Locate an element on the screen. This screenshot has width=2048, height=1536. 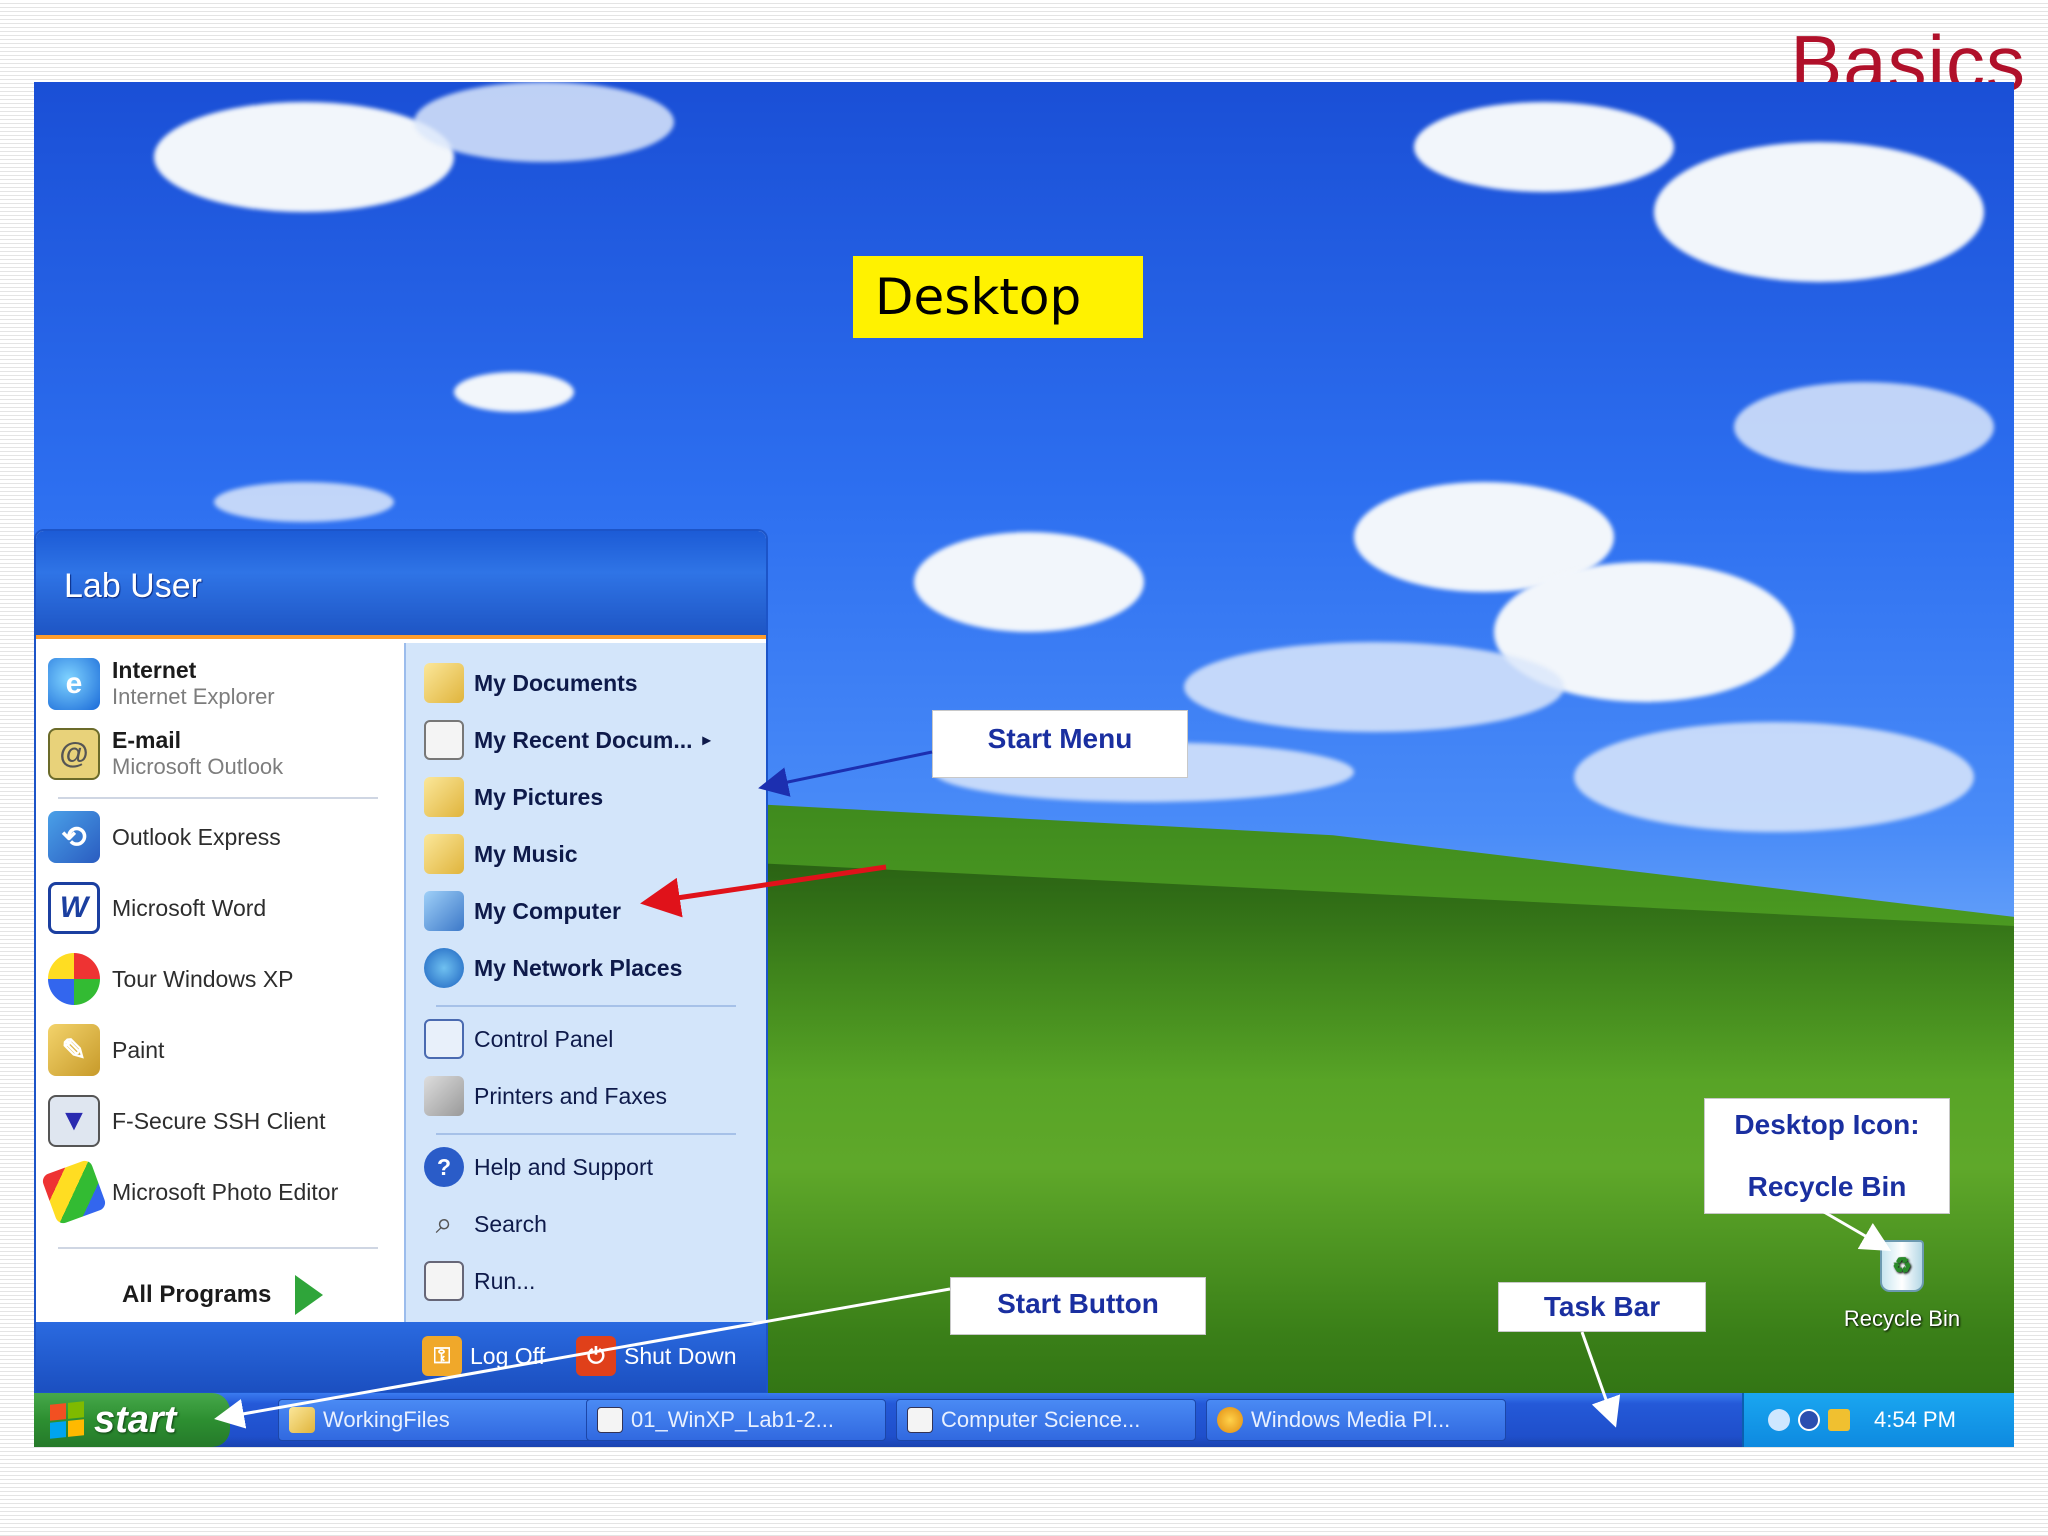
start-button-arrow is located at coordinates (582, 1358).